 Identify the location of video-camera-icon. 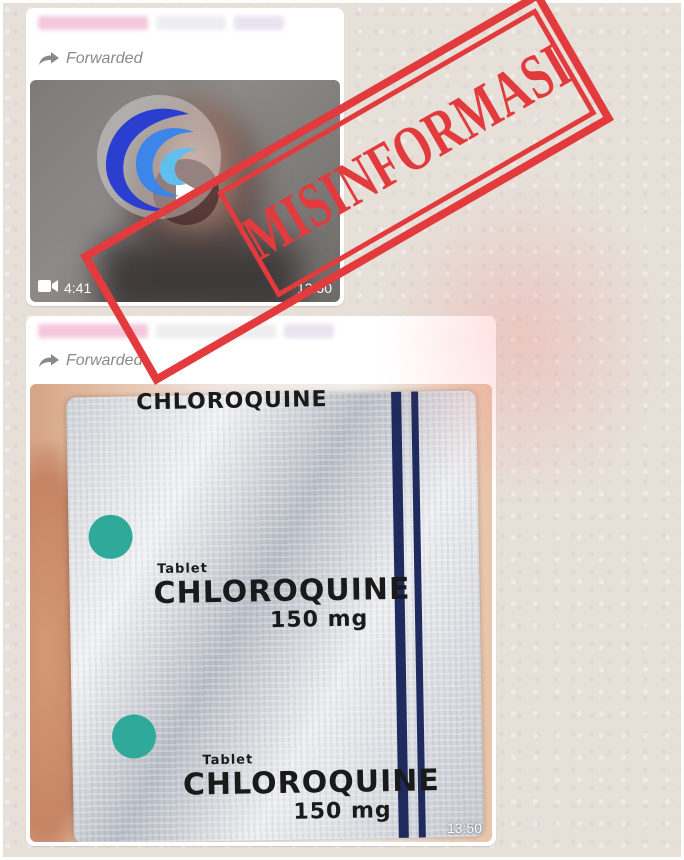
(48, 287).